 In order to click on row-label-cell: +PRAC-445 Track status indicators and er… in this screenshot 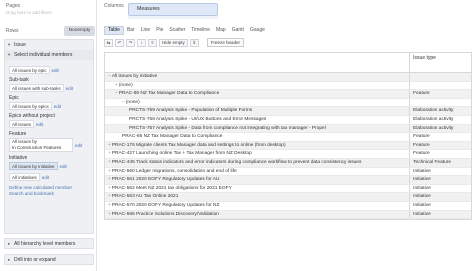, I will do `click(258, 162)`.